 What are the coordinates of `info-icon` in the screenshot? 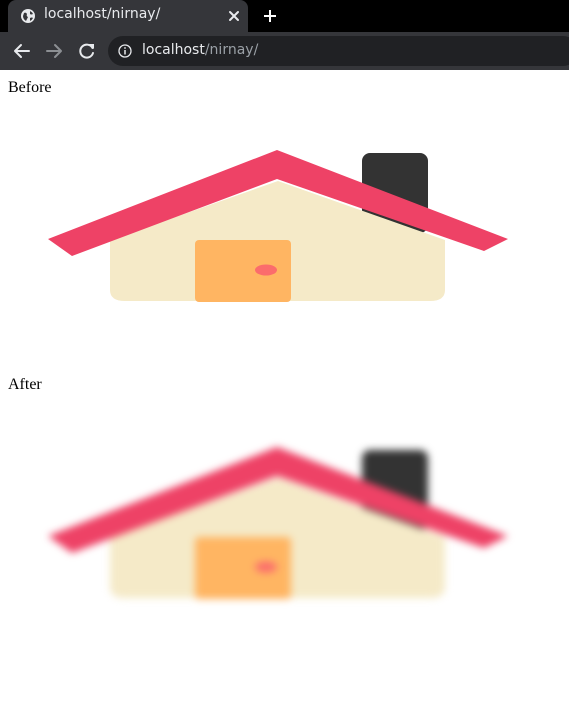 It's located at (125, 51).